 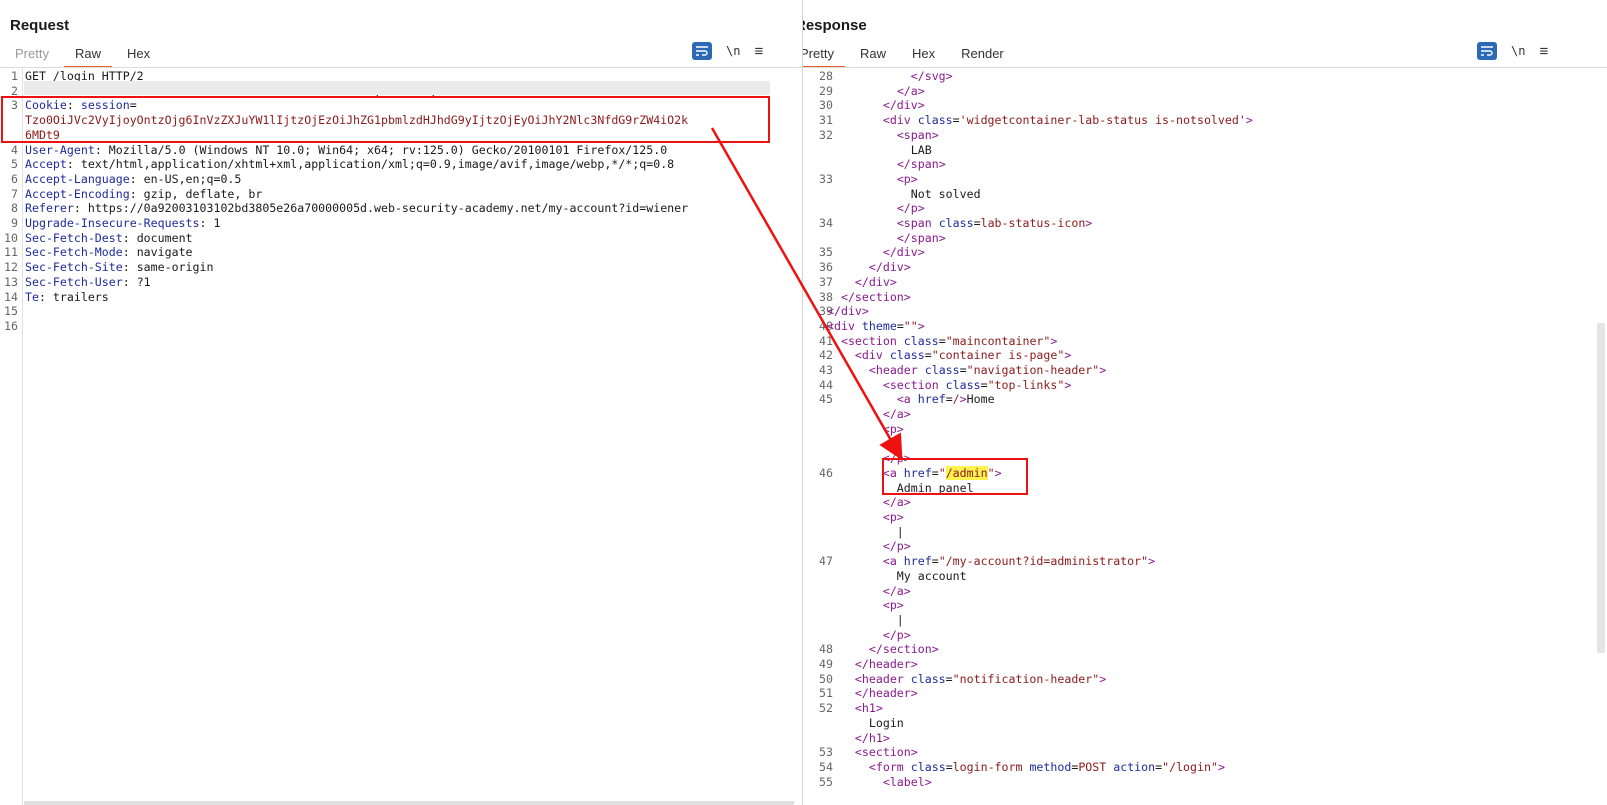 What do you see at coordinates (1134, 766) in the screenshot?
I see `code-token: action` at bounding box center [1134, 766].